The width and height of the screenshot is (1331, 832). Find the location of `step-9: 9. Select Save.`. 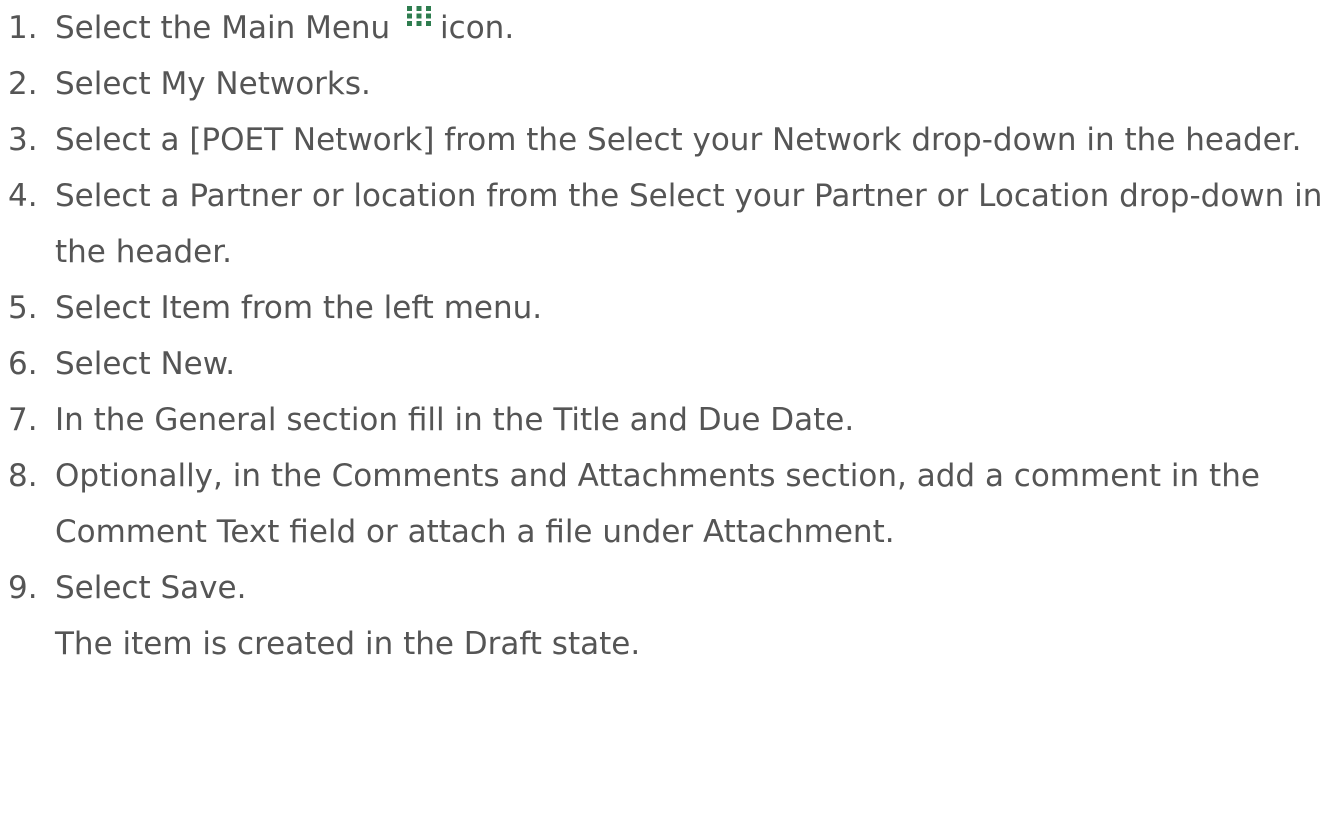

step-9: 9. Select Save. is located at coordinates (665, 588).